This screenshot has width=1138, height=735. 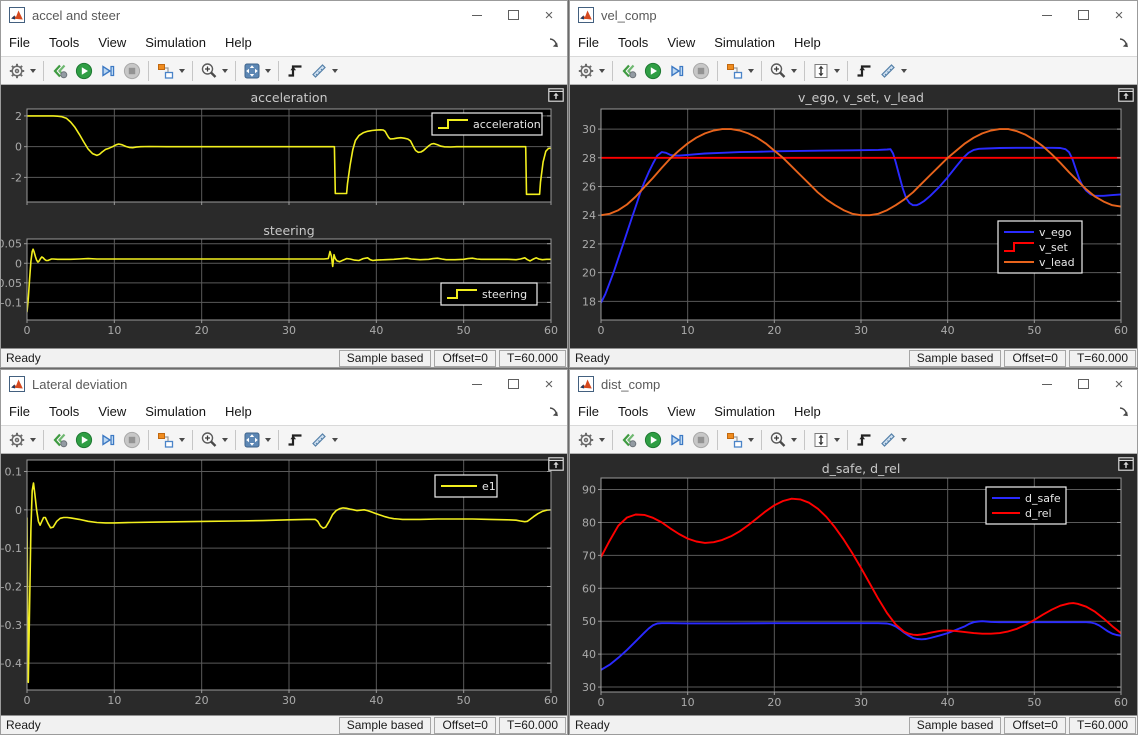 I want to click on legend: e1, so click(x=466, y=486).